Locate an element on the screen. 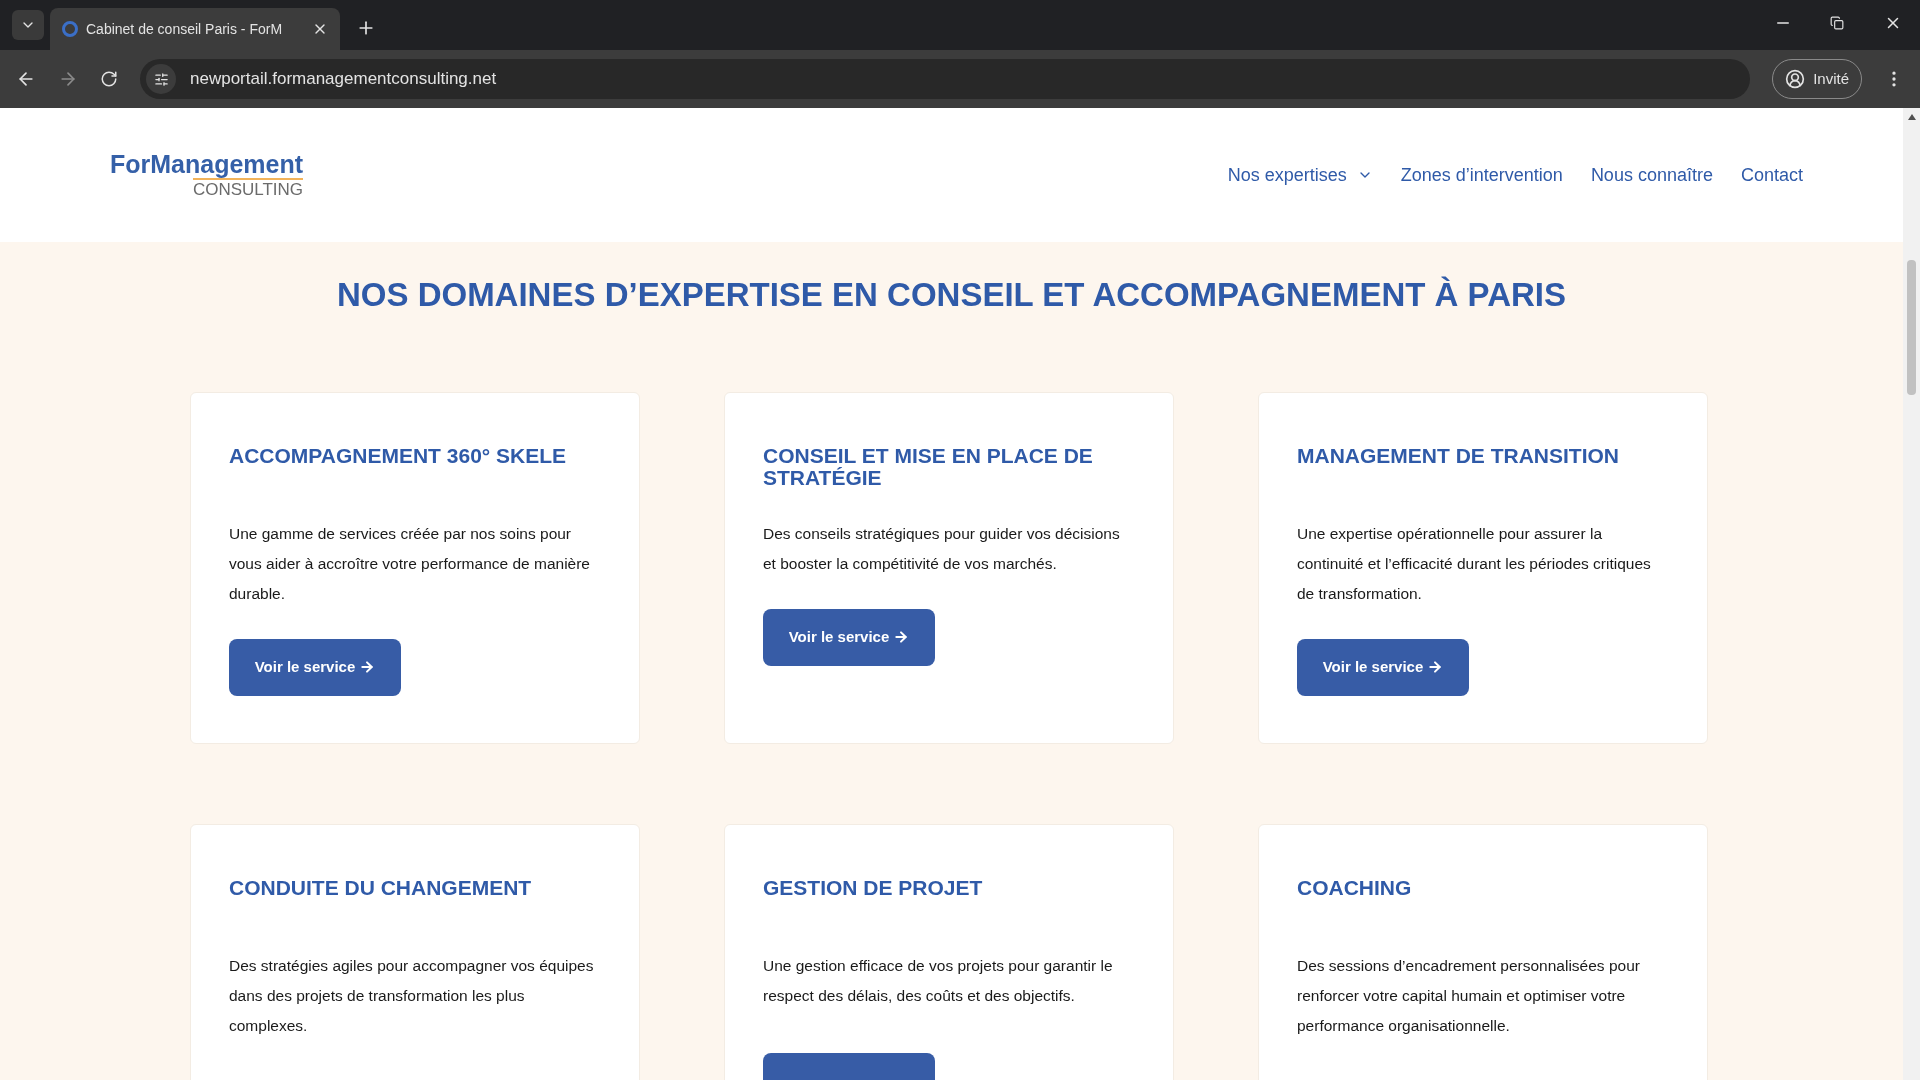 This screenshot has width=1920, height=1080. sliders-icon is located at coordinates (161, 79).